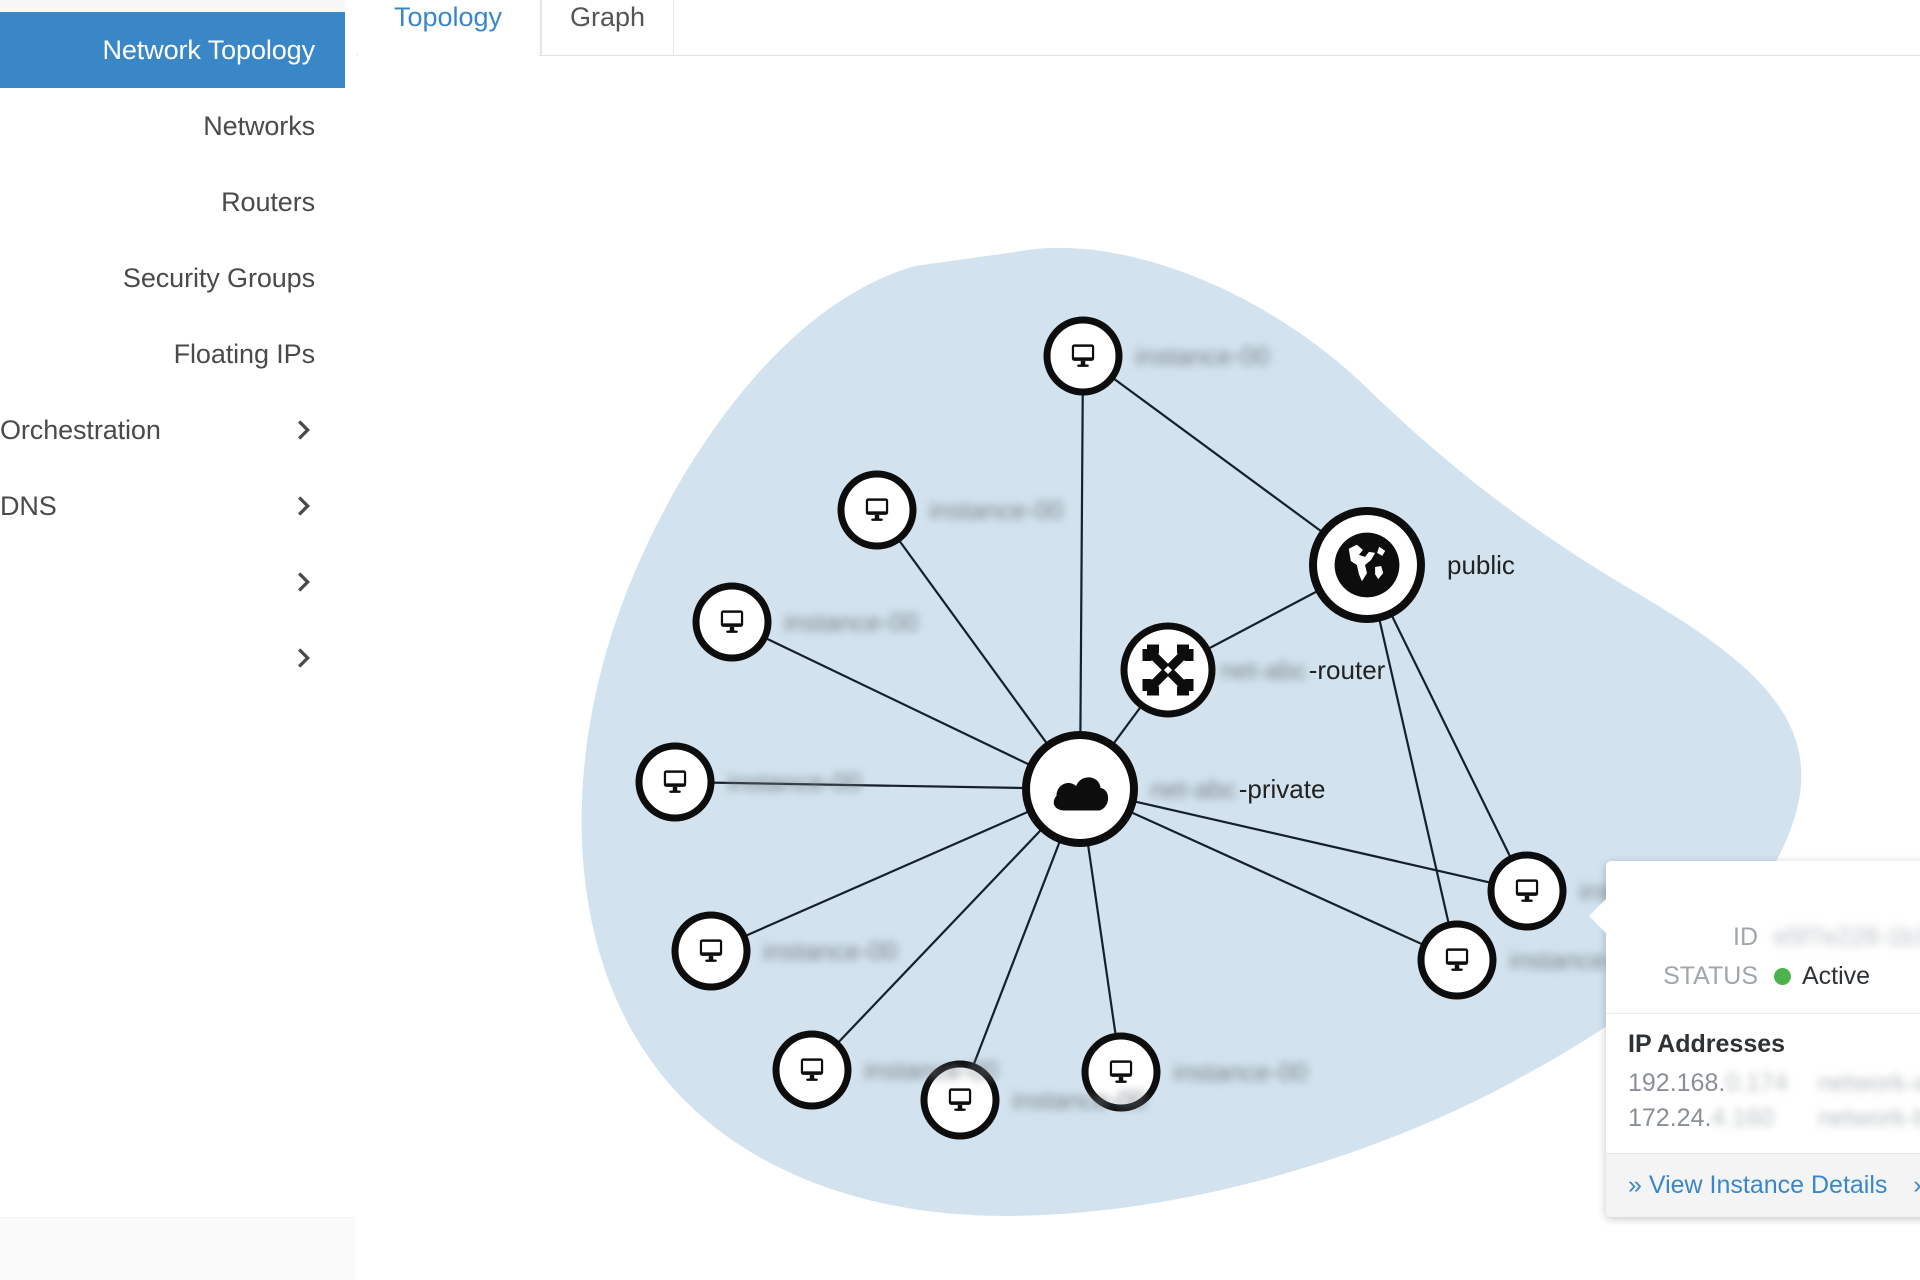  I want to click on sidebar-item-orchestration: Orchestration, so click(172, 430).